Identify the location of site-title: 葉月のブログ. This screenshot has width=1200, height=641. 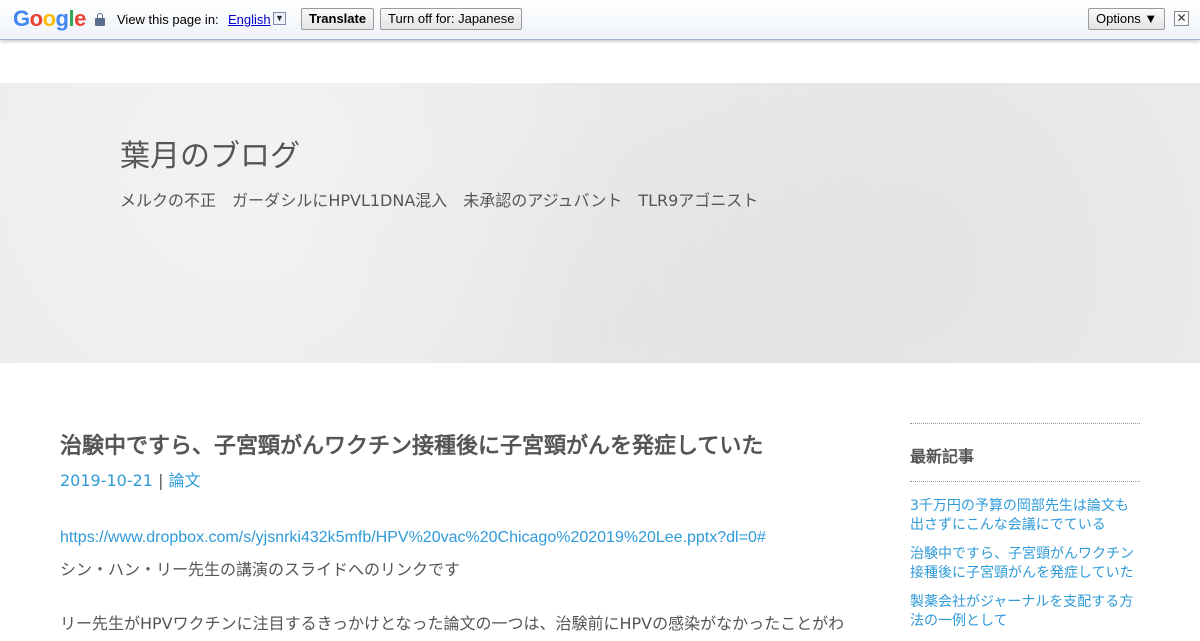
(210, 153).